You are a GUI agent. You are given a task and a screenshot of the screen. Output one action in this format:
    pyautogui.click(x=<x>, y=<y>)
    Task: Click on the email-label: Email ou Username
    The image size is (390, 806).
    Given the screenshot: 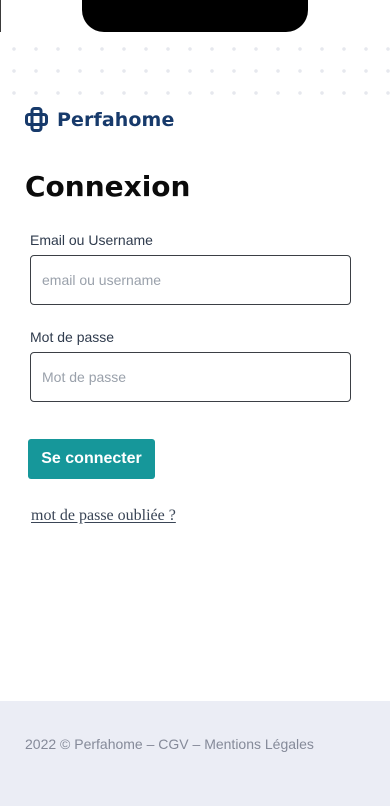 What is the action you would take?
    pyautogui.click(x=91, y=240)
    